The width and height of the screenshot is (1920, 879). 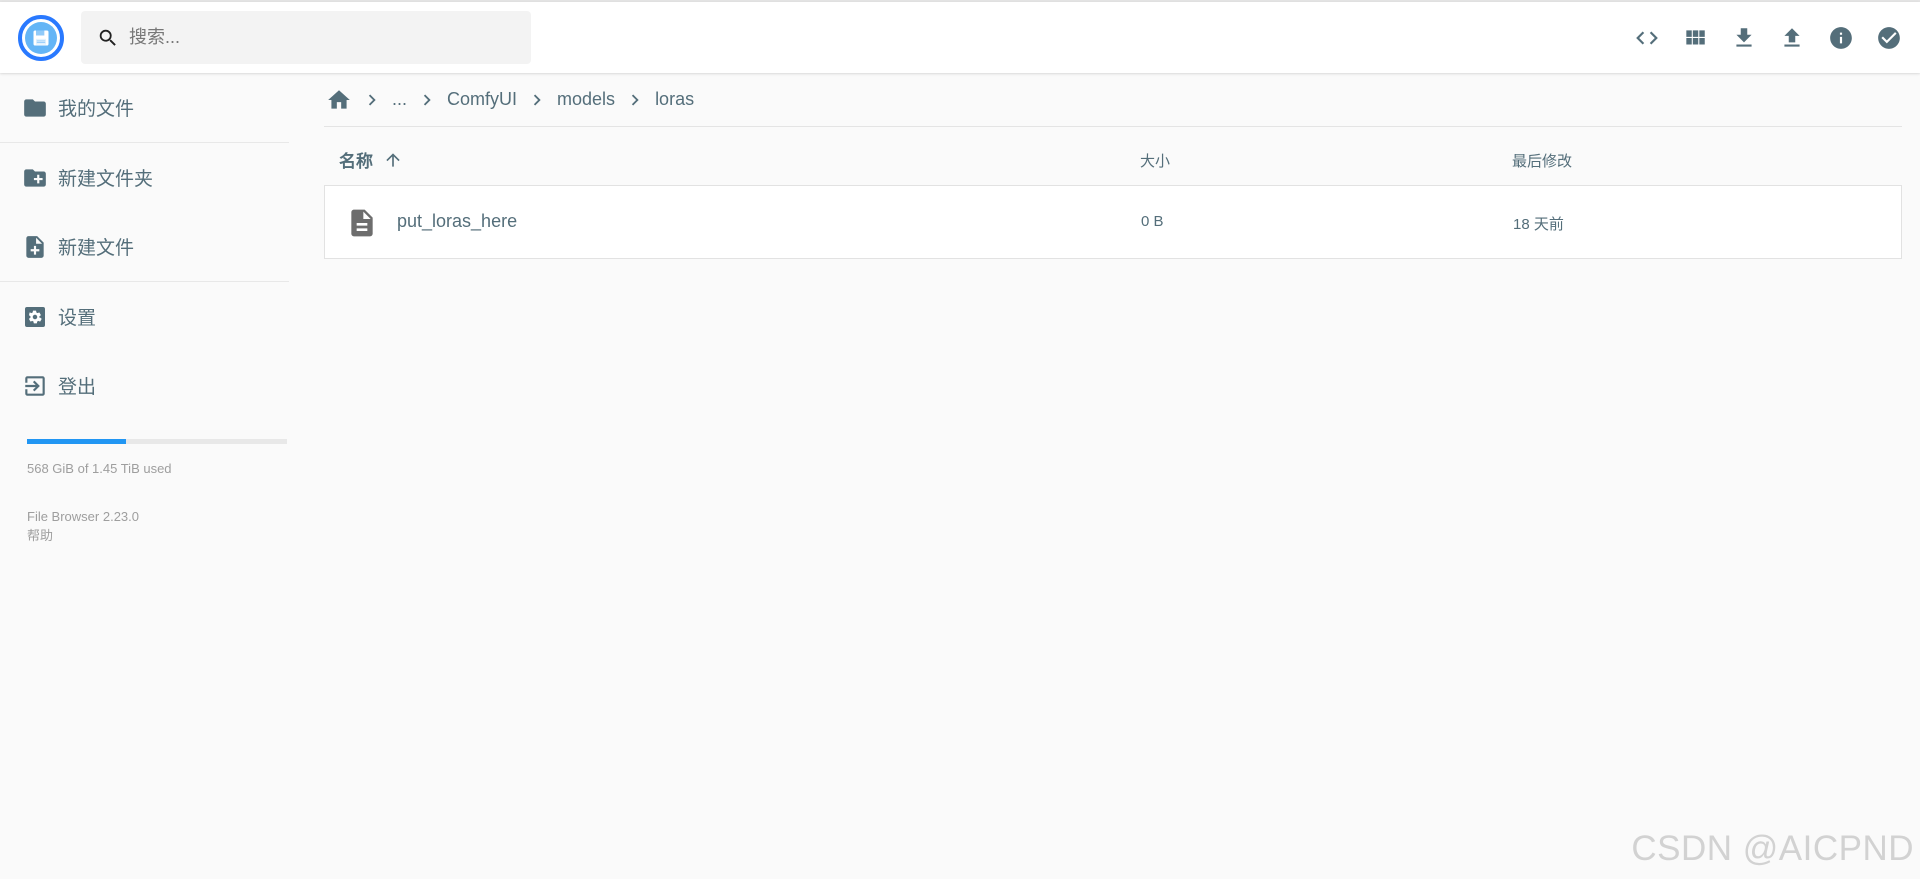 What do you see at coordinates (106, 179) in the screenshot?
I see `sidebar-item-label: 新建文件夹` at bounding box center [106, 179].